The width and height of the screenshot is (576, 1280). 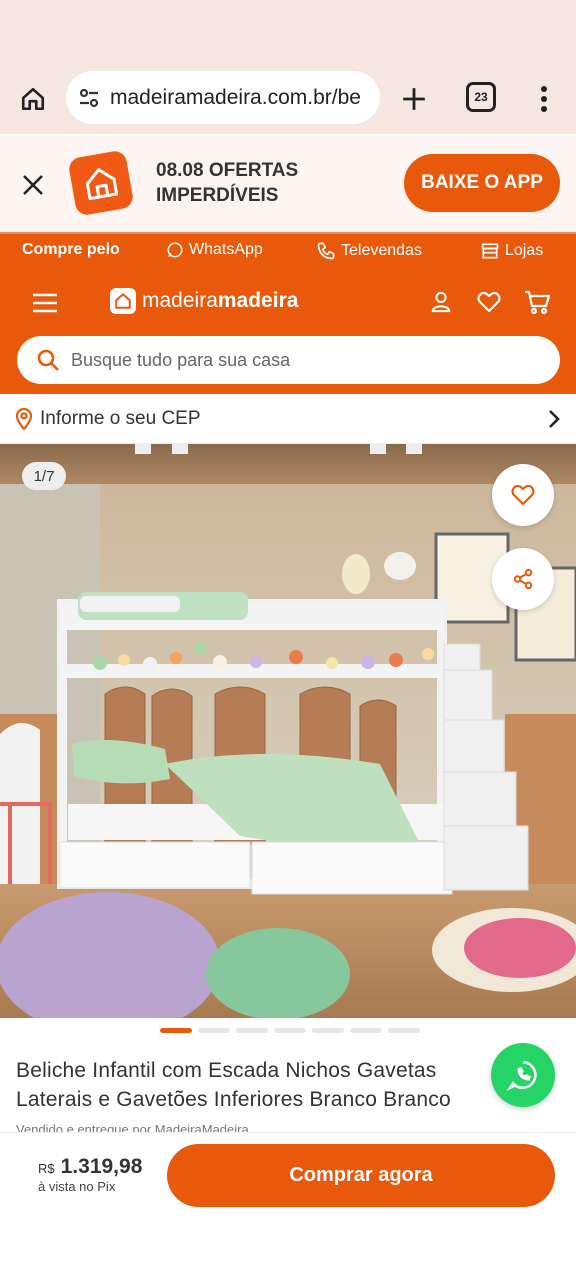 I want to click on logo-text-bold: madeira, so click(x=258, y=300).